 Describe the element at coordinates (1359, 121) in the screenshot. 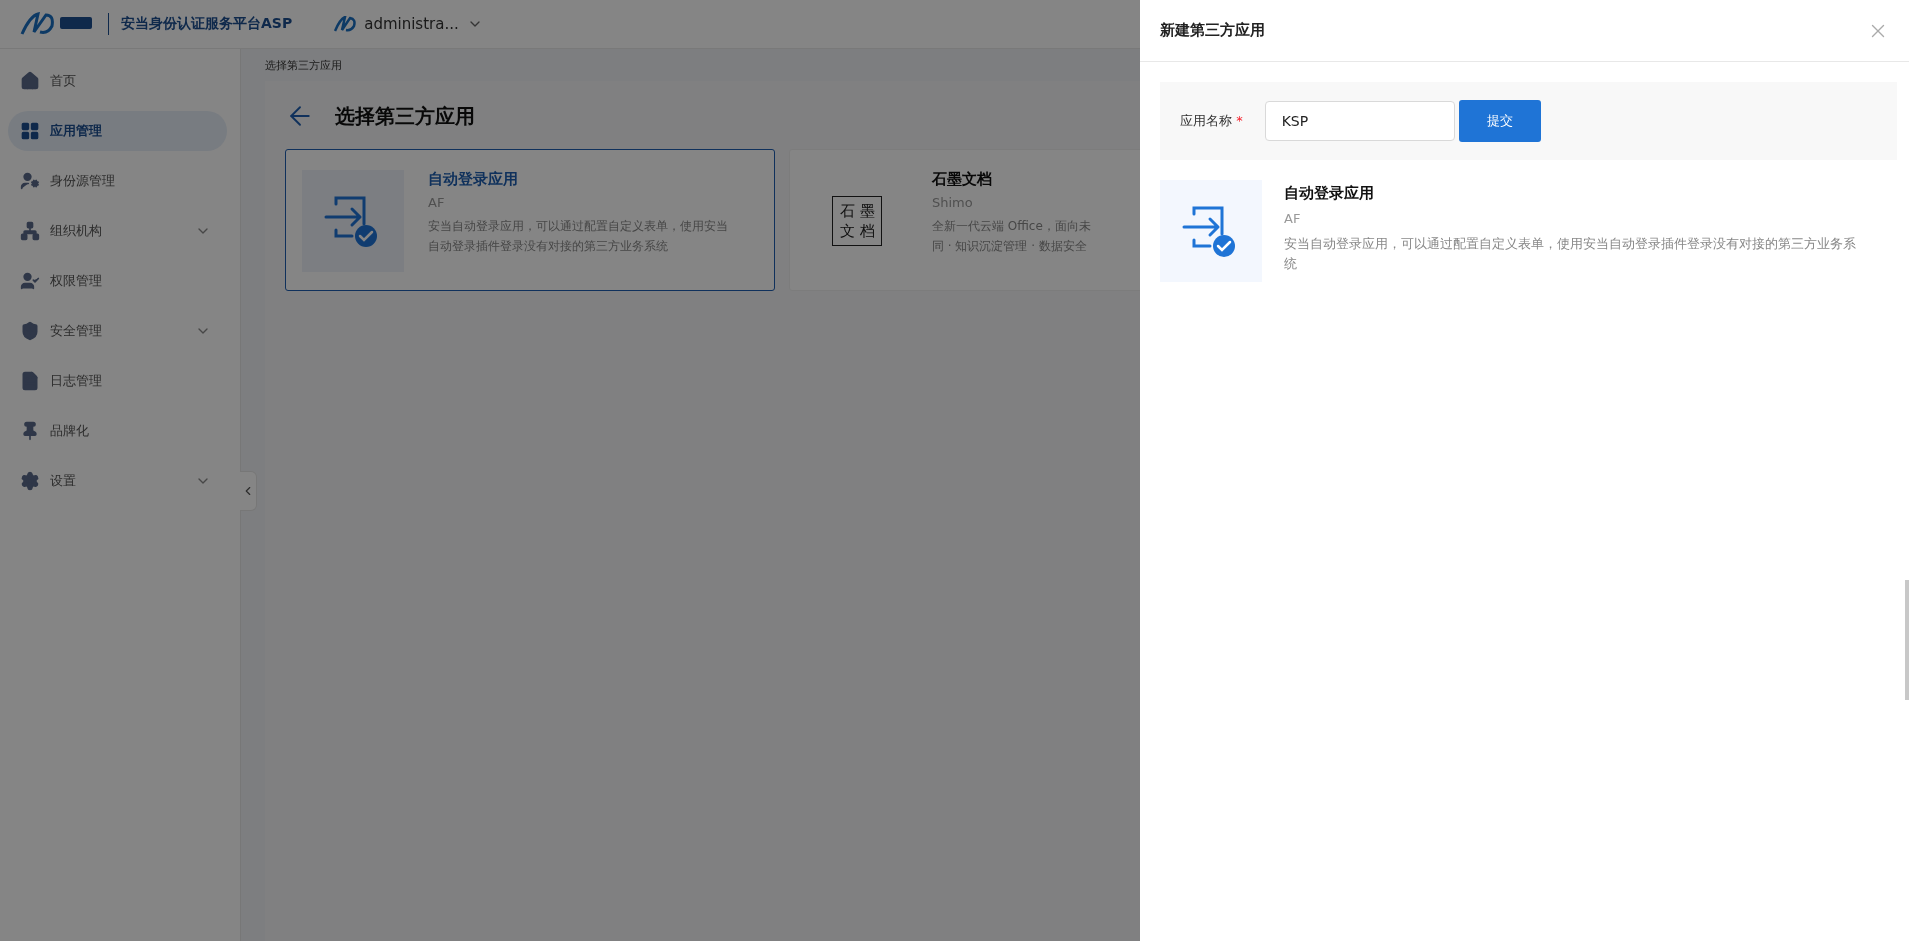

I see `app-name-input: KSP` at that location.